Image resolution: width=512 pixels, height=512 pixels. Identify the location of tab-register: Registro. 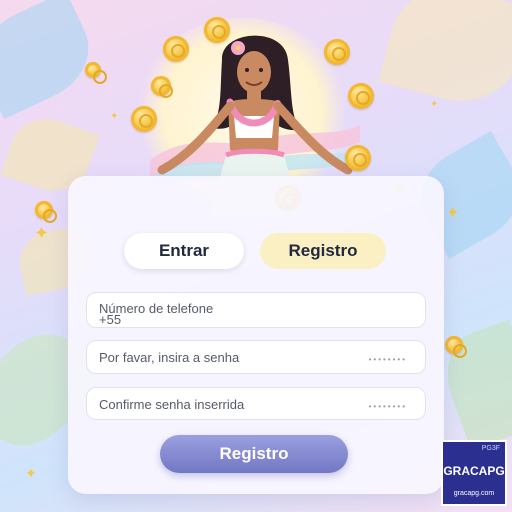
(323, 251).